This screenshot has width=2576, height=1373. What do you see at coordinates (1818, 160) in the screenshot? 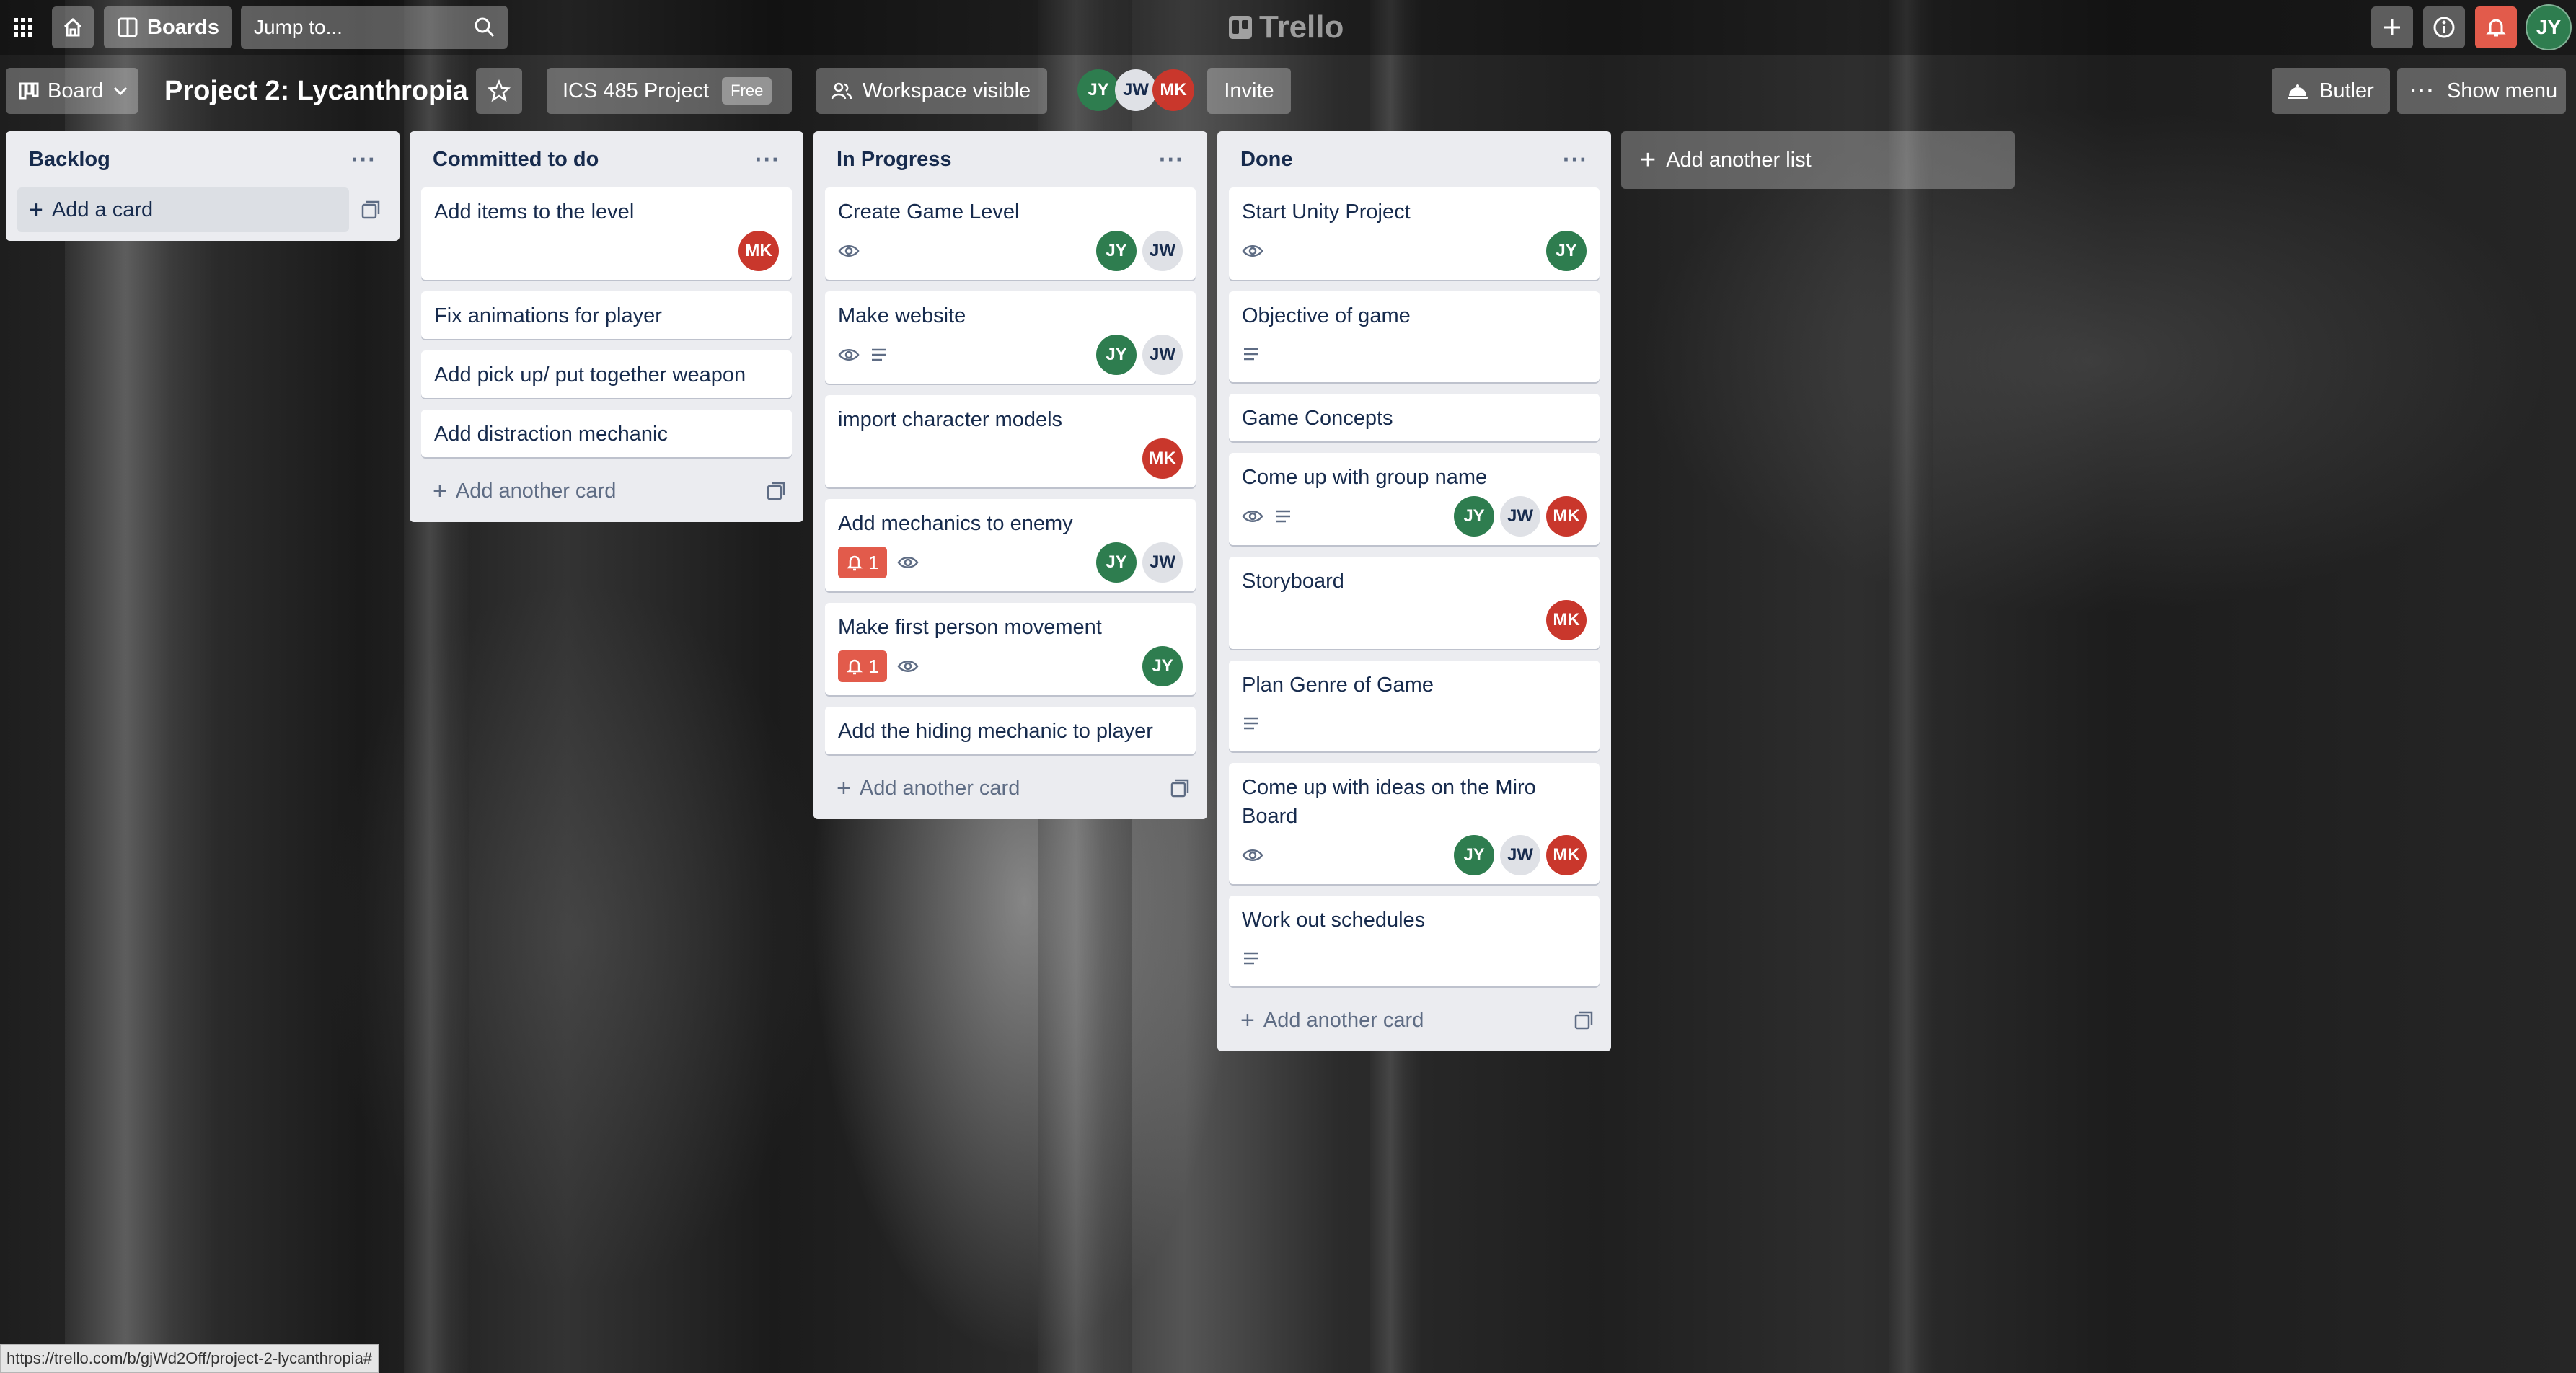
I see `add-list-button: + Add another list` at bounding box center [1818, 160].